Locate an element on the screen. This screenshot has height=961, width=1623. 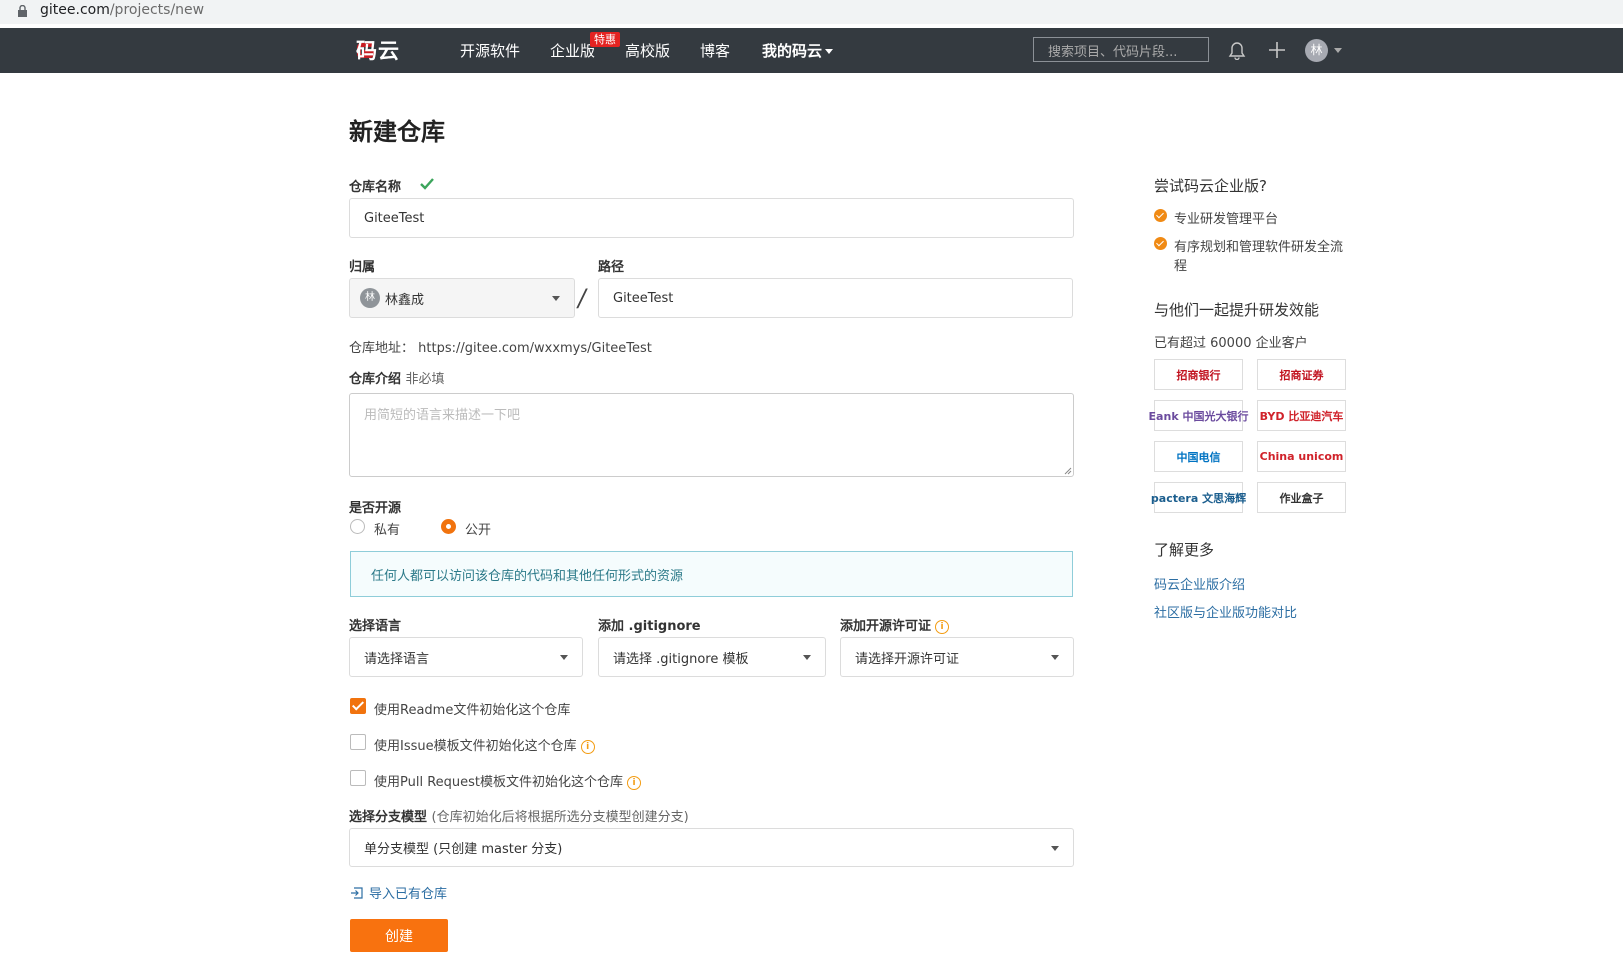
license-select: 请选择开源许可证 is located at coordinates (957, 657).